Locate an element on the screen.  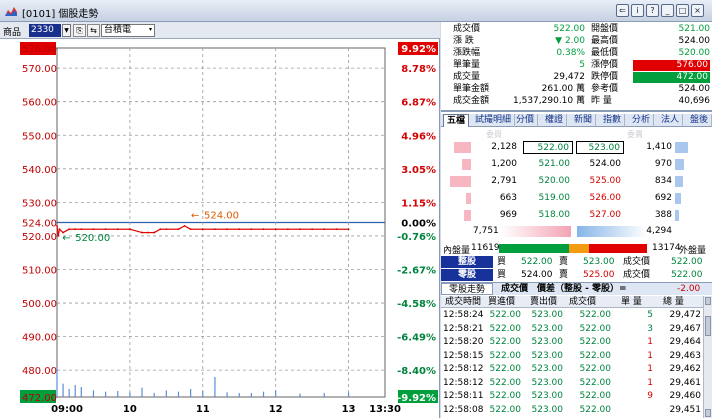
info-button: i is located at coordinates (637, 10).